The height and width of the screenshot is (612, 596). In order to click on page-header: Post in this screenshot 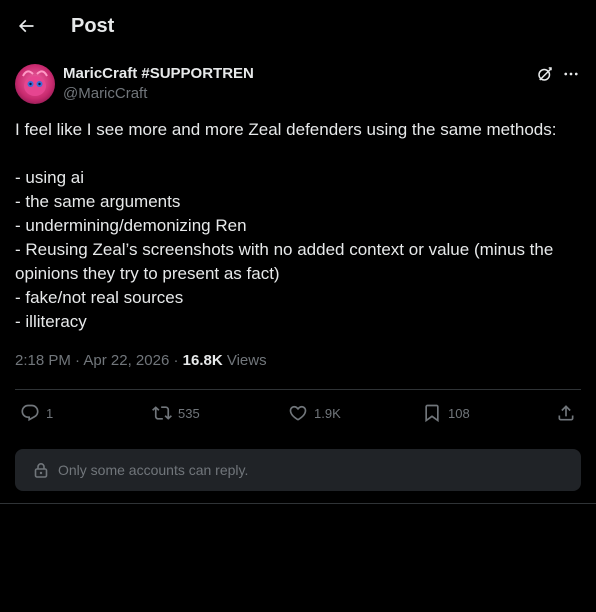, I will do `click(298, 26)`.